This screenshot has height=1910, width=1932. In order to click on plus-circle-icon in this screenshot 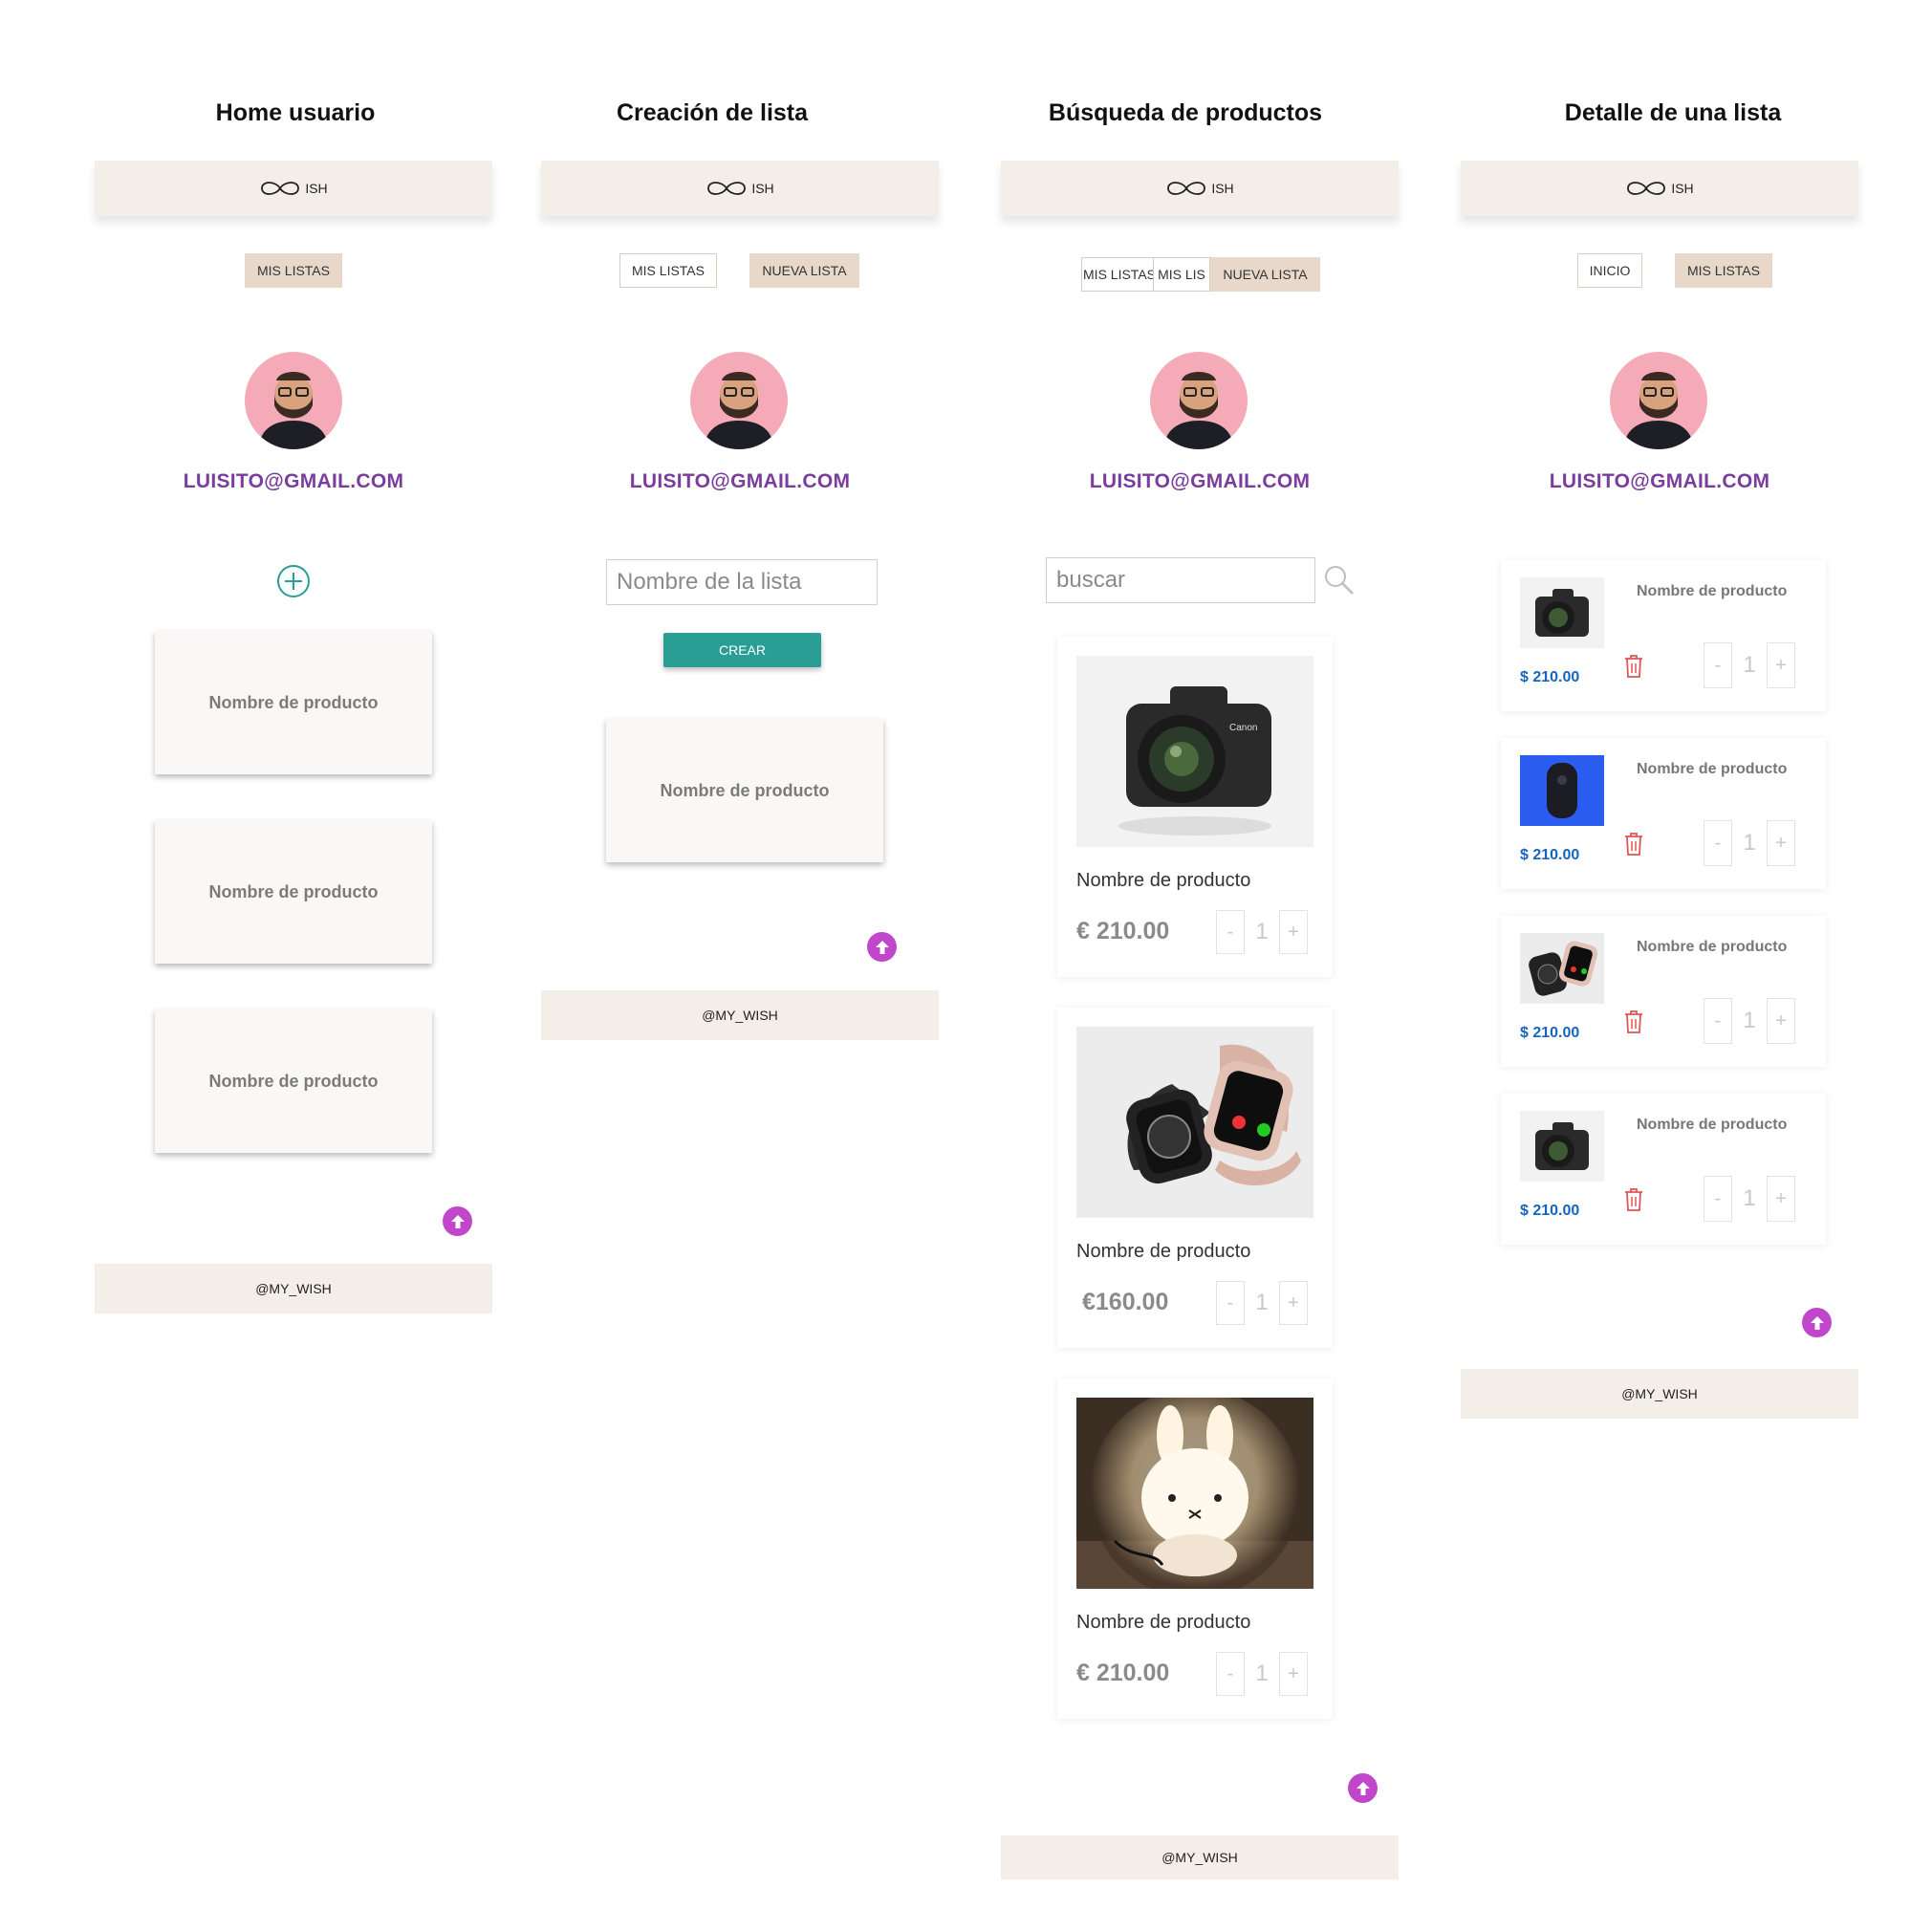, I will do `click(294, 581)`.